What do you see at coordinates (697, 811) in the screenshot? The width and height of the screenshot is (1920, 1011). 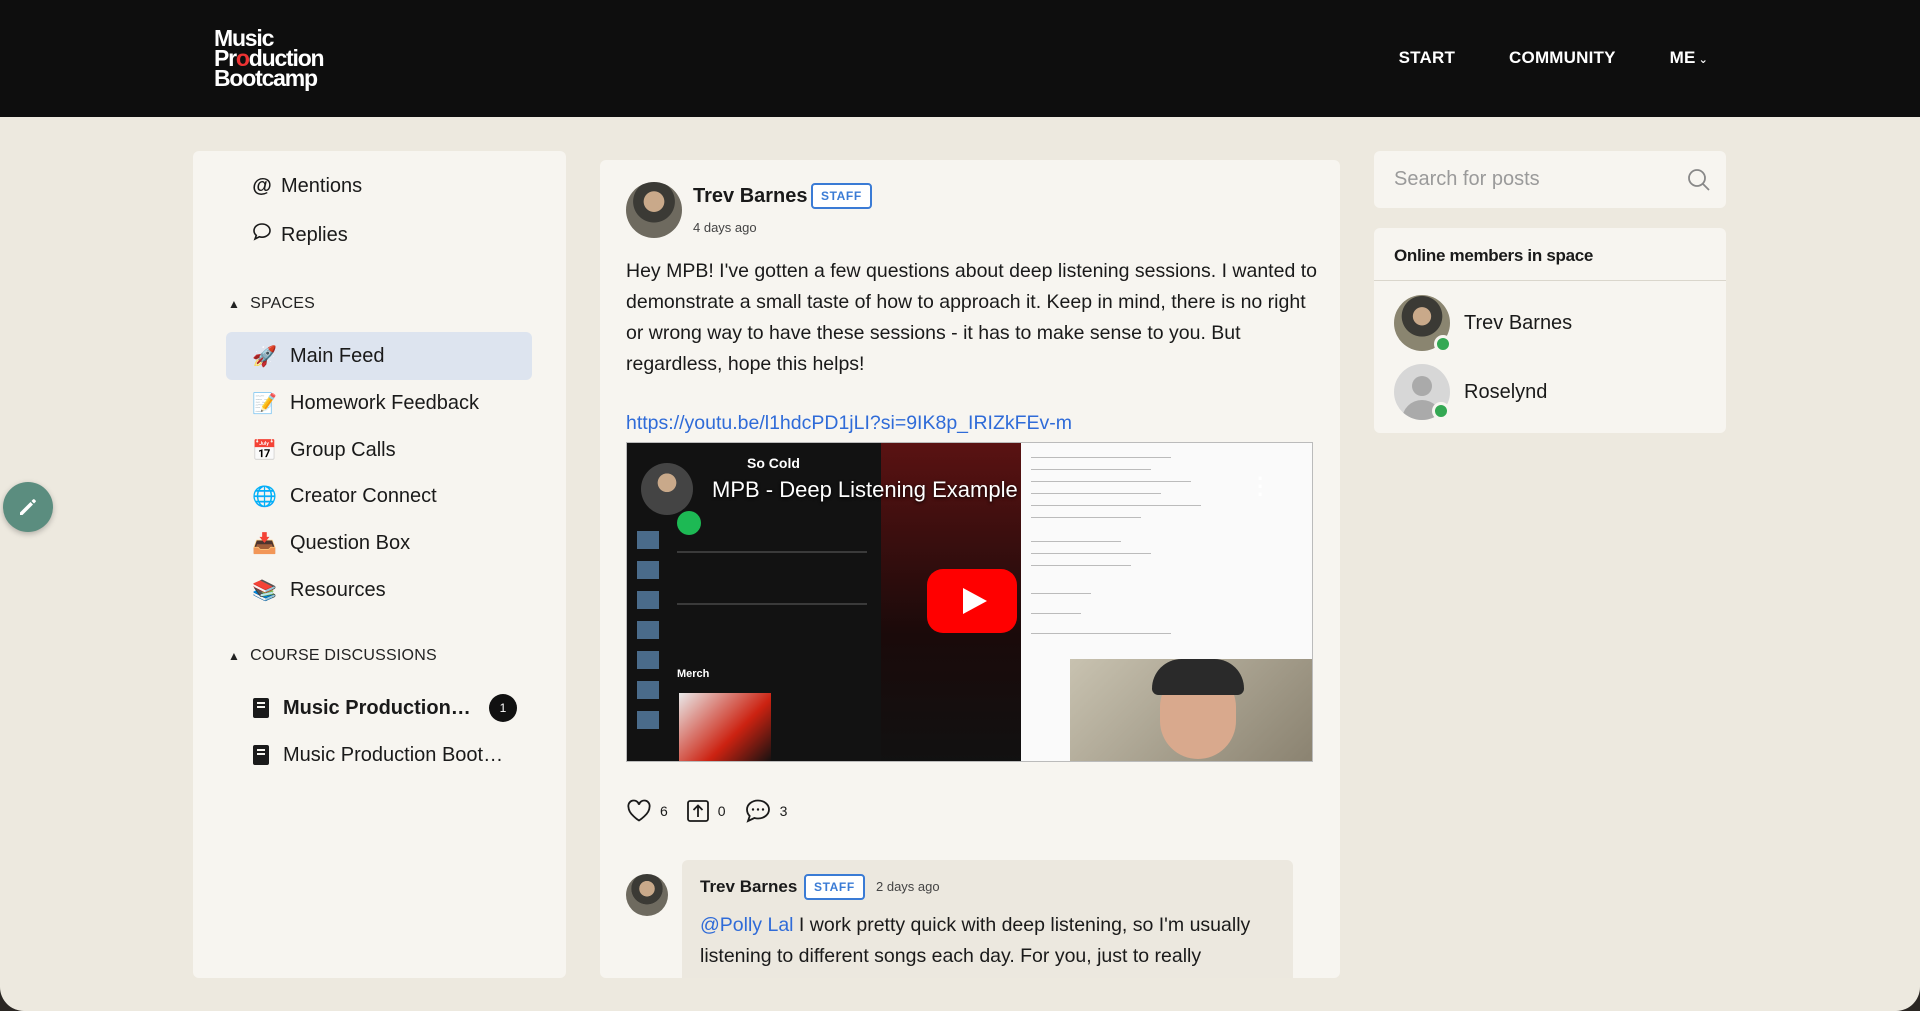 I see `share-icon` at bounding box center [697, 811].